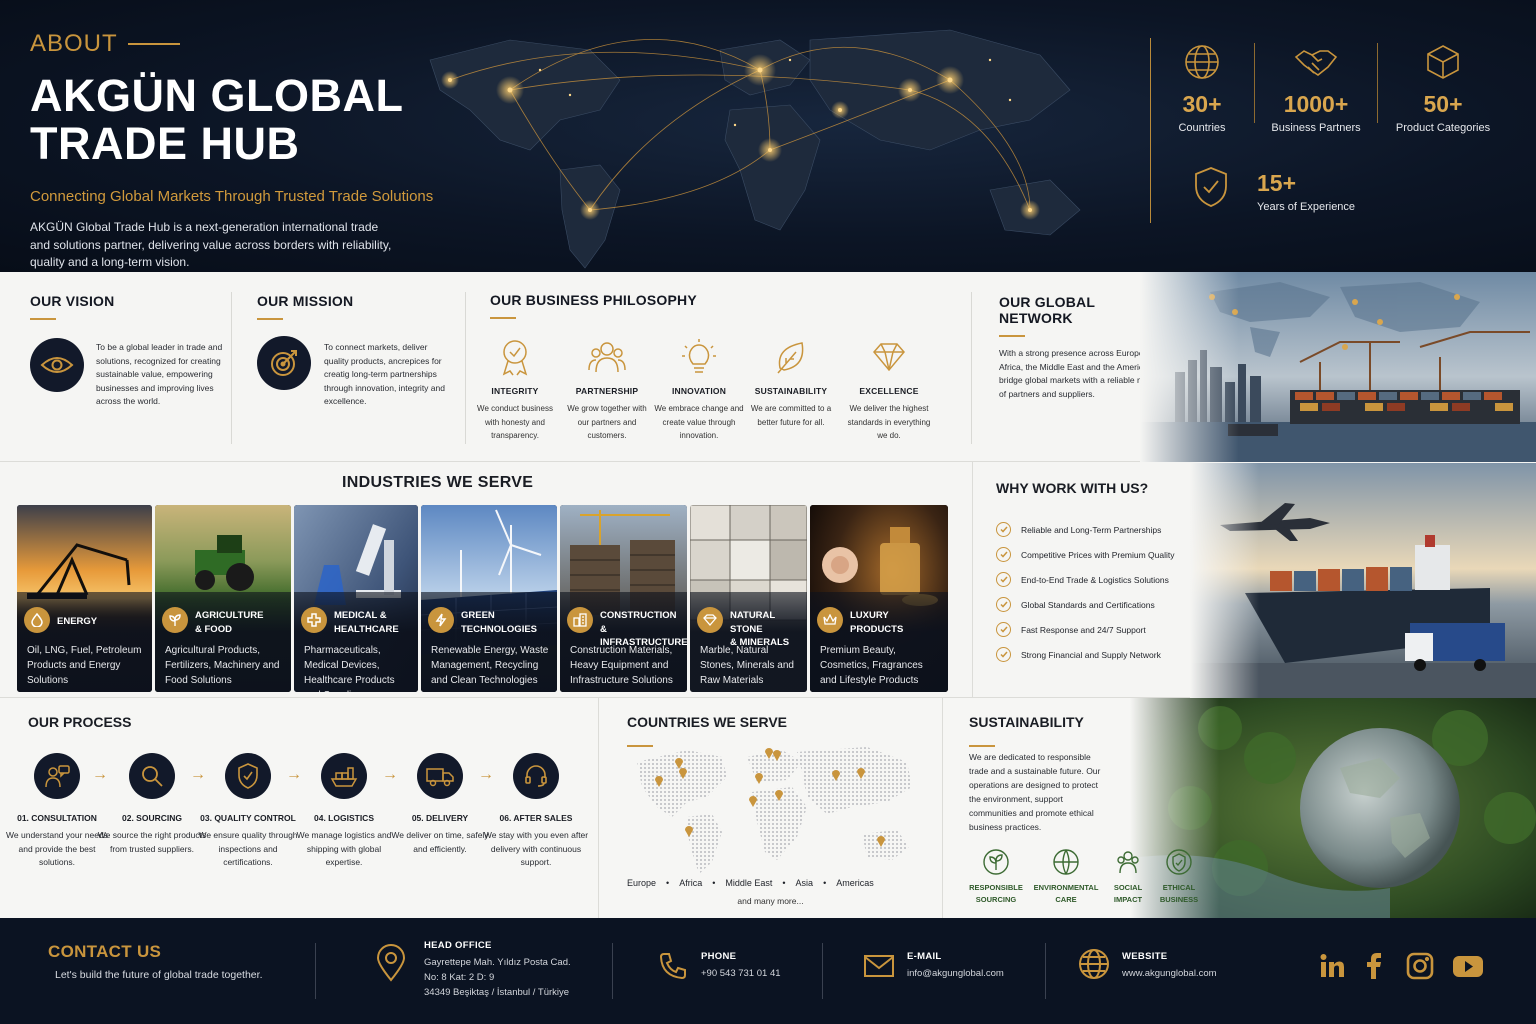 The width and height of the screenshot is (1536, 1024). I want to click on about-label: ABOUT, so click(74, 43).